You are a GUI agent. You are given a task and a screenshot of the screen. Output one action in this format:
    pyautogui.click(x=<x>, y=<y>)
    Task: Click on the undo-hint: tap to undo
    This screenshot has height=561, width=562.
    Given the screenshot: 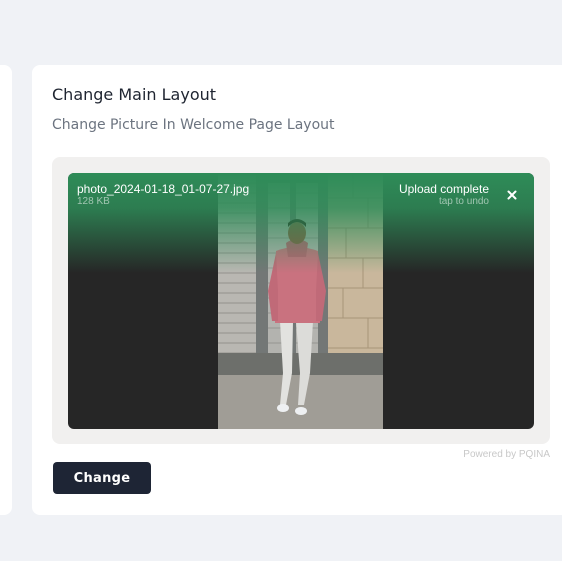 What is the action you would take?
    pyautogui.click(x=464, y=201)
    